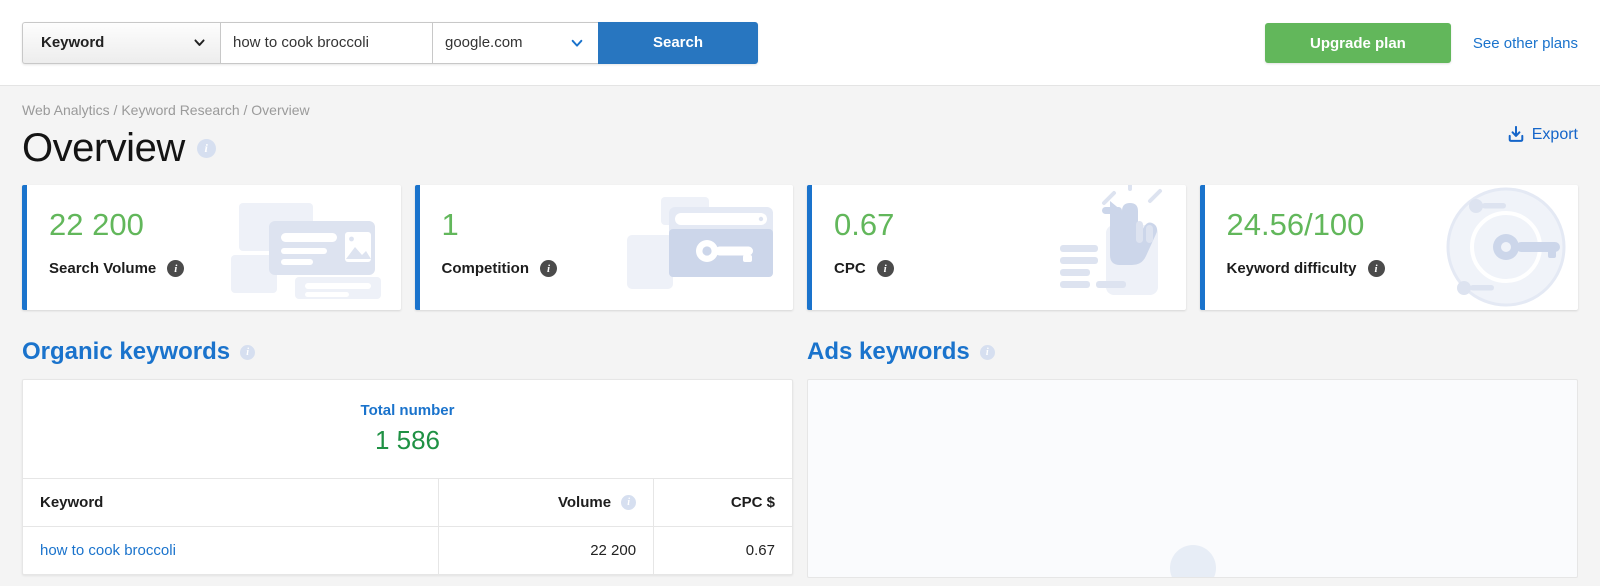 The height and width of the screenshot is (586, 1600). What do you see at coordinates (1192, 352) in the screenshot?
I see `ads-keywords-title-row: Ads keywords i` at bounding box center [1192, 352].